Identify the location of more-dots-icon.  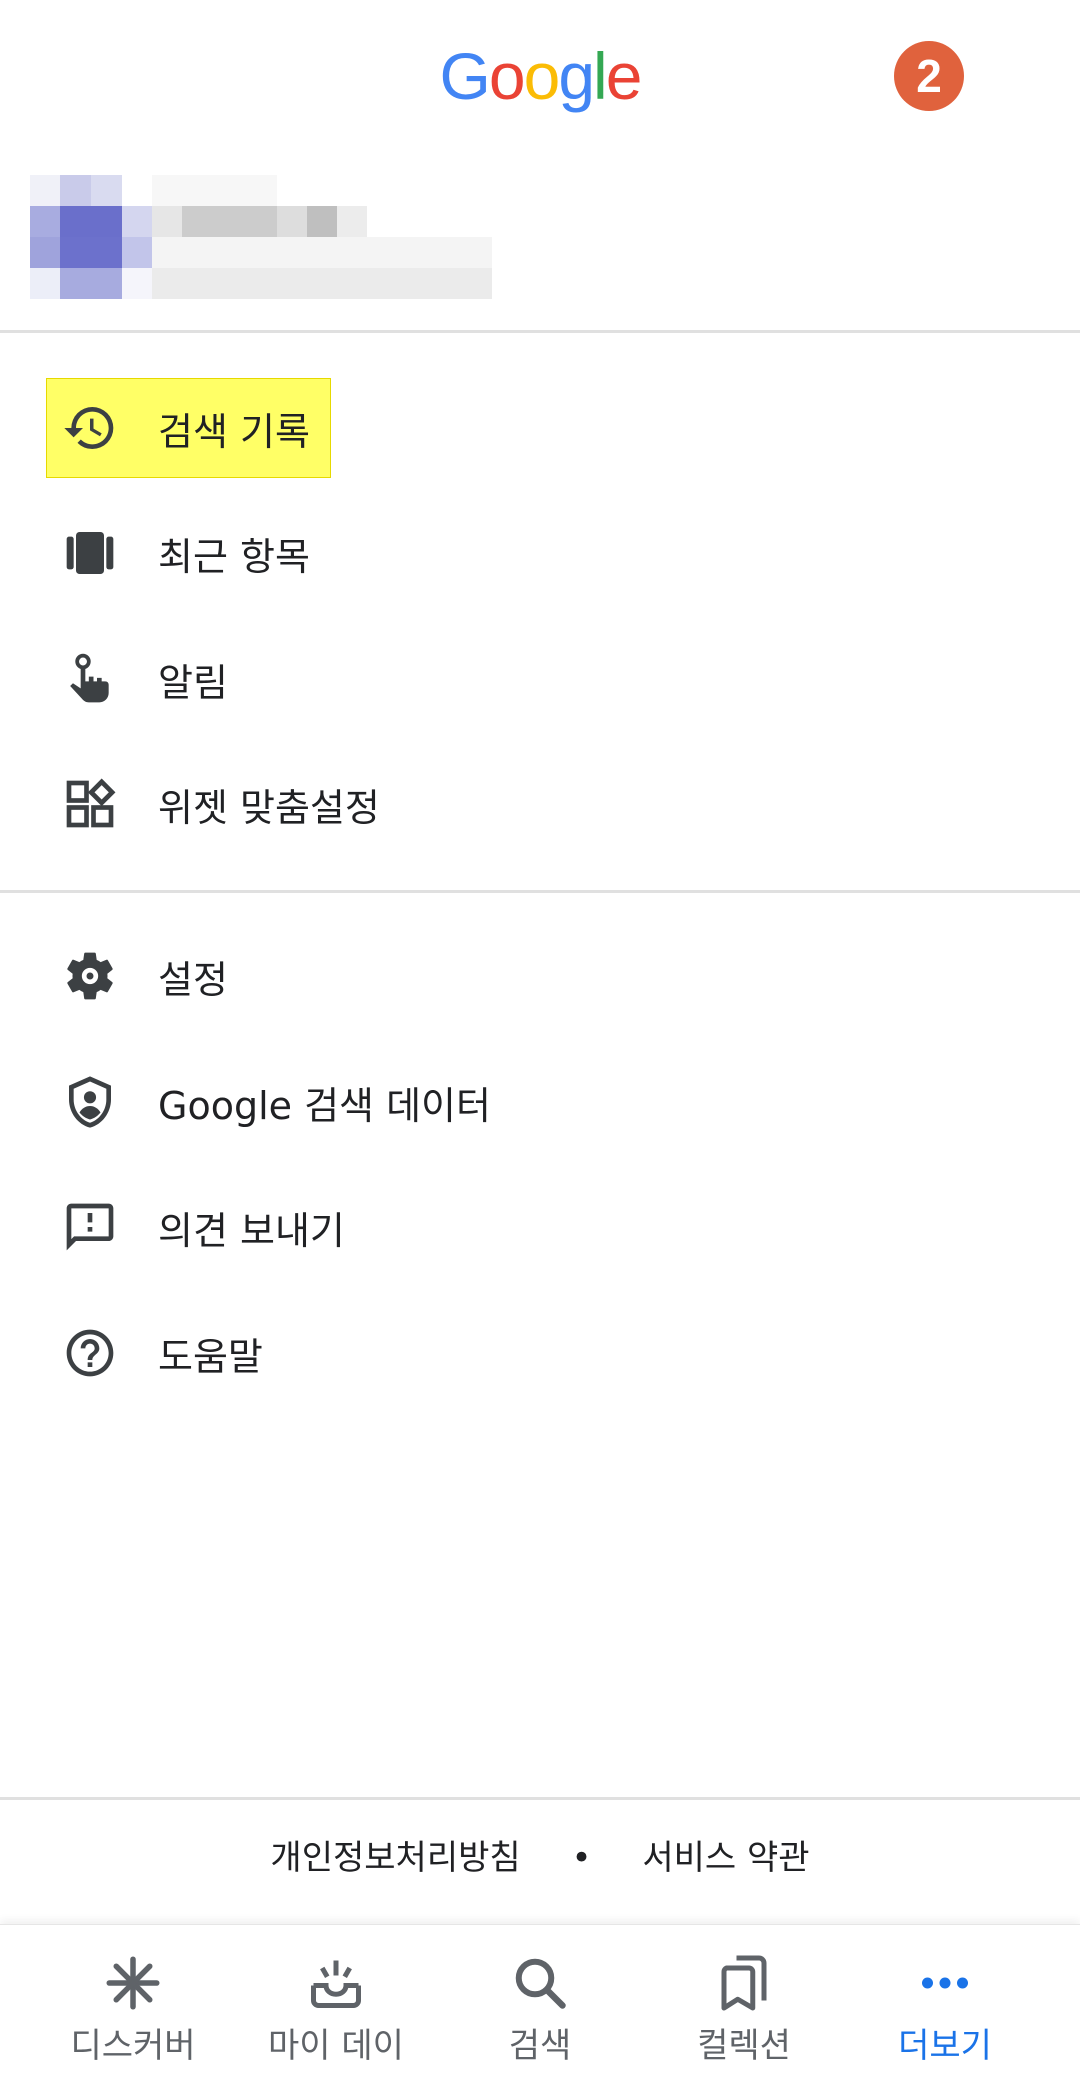
(945, 1983).